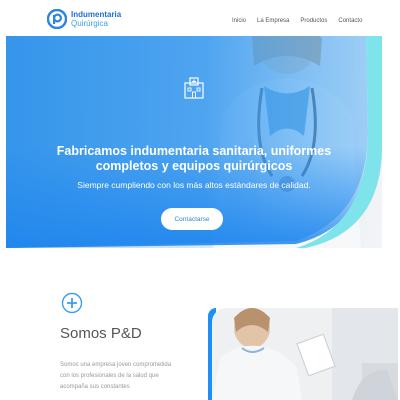  What do you see at coordinates (89, 23) in the screenshot?
I see `brand-line-2: Quirúrgica` at bounding box center [89, 23].